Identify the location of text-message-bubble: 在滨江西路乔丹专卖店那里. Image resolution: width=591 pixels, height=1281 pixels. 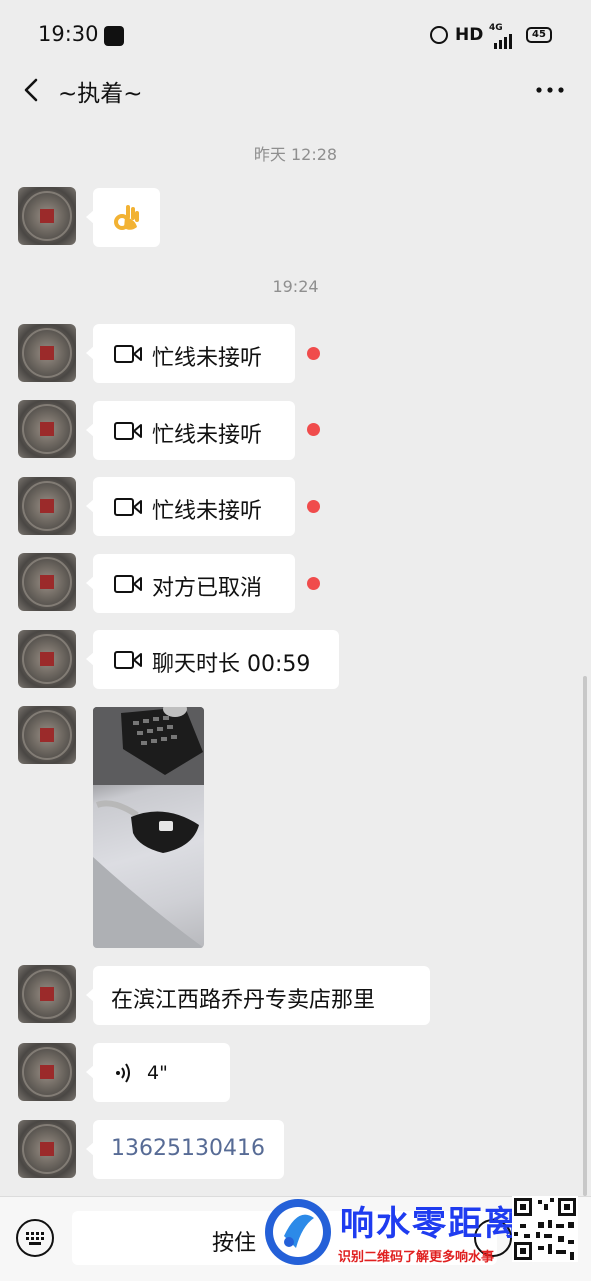
(258, 995).